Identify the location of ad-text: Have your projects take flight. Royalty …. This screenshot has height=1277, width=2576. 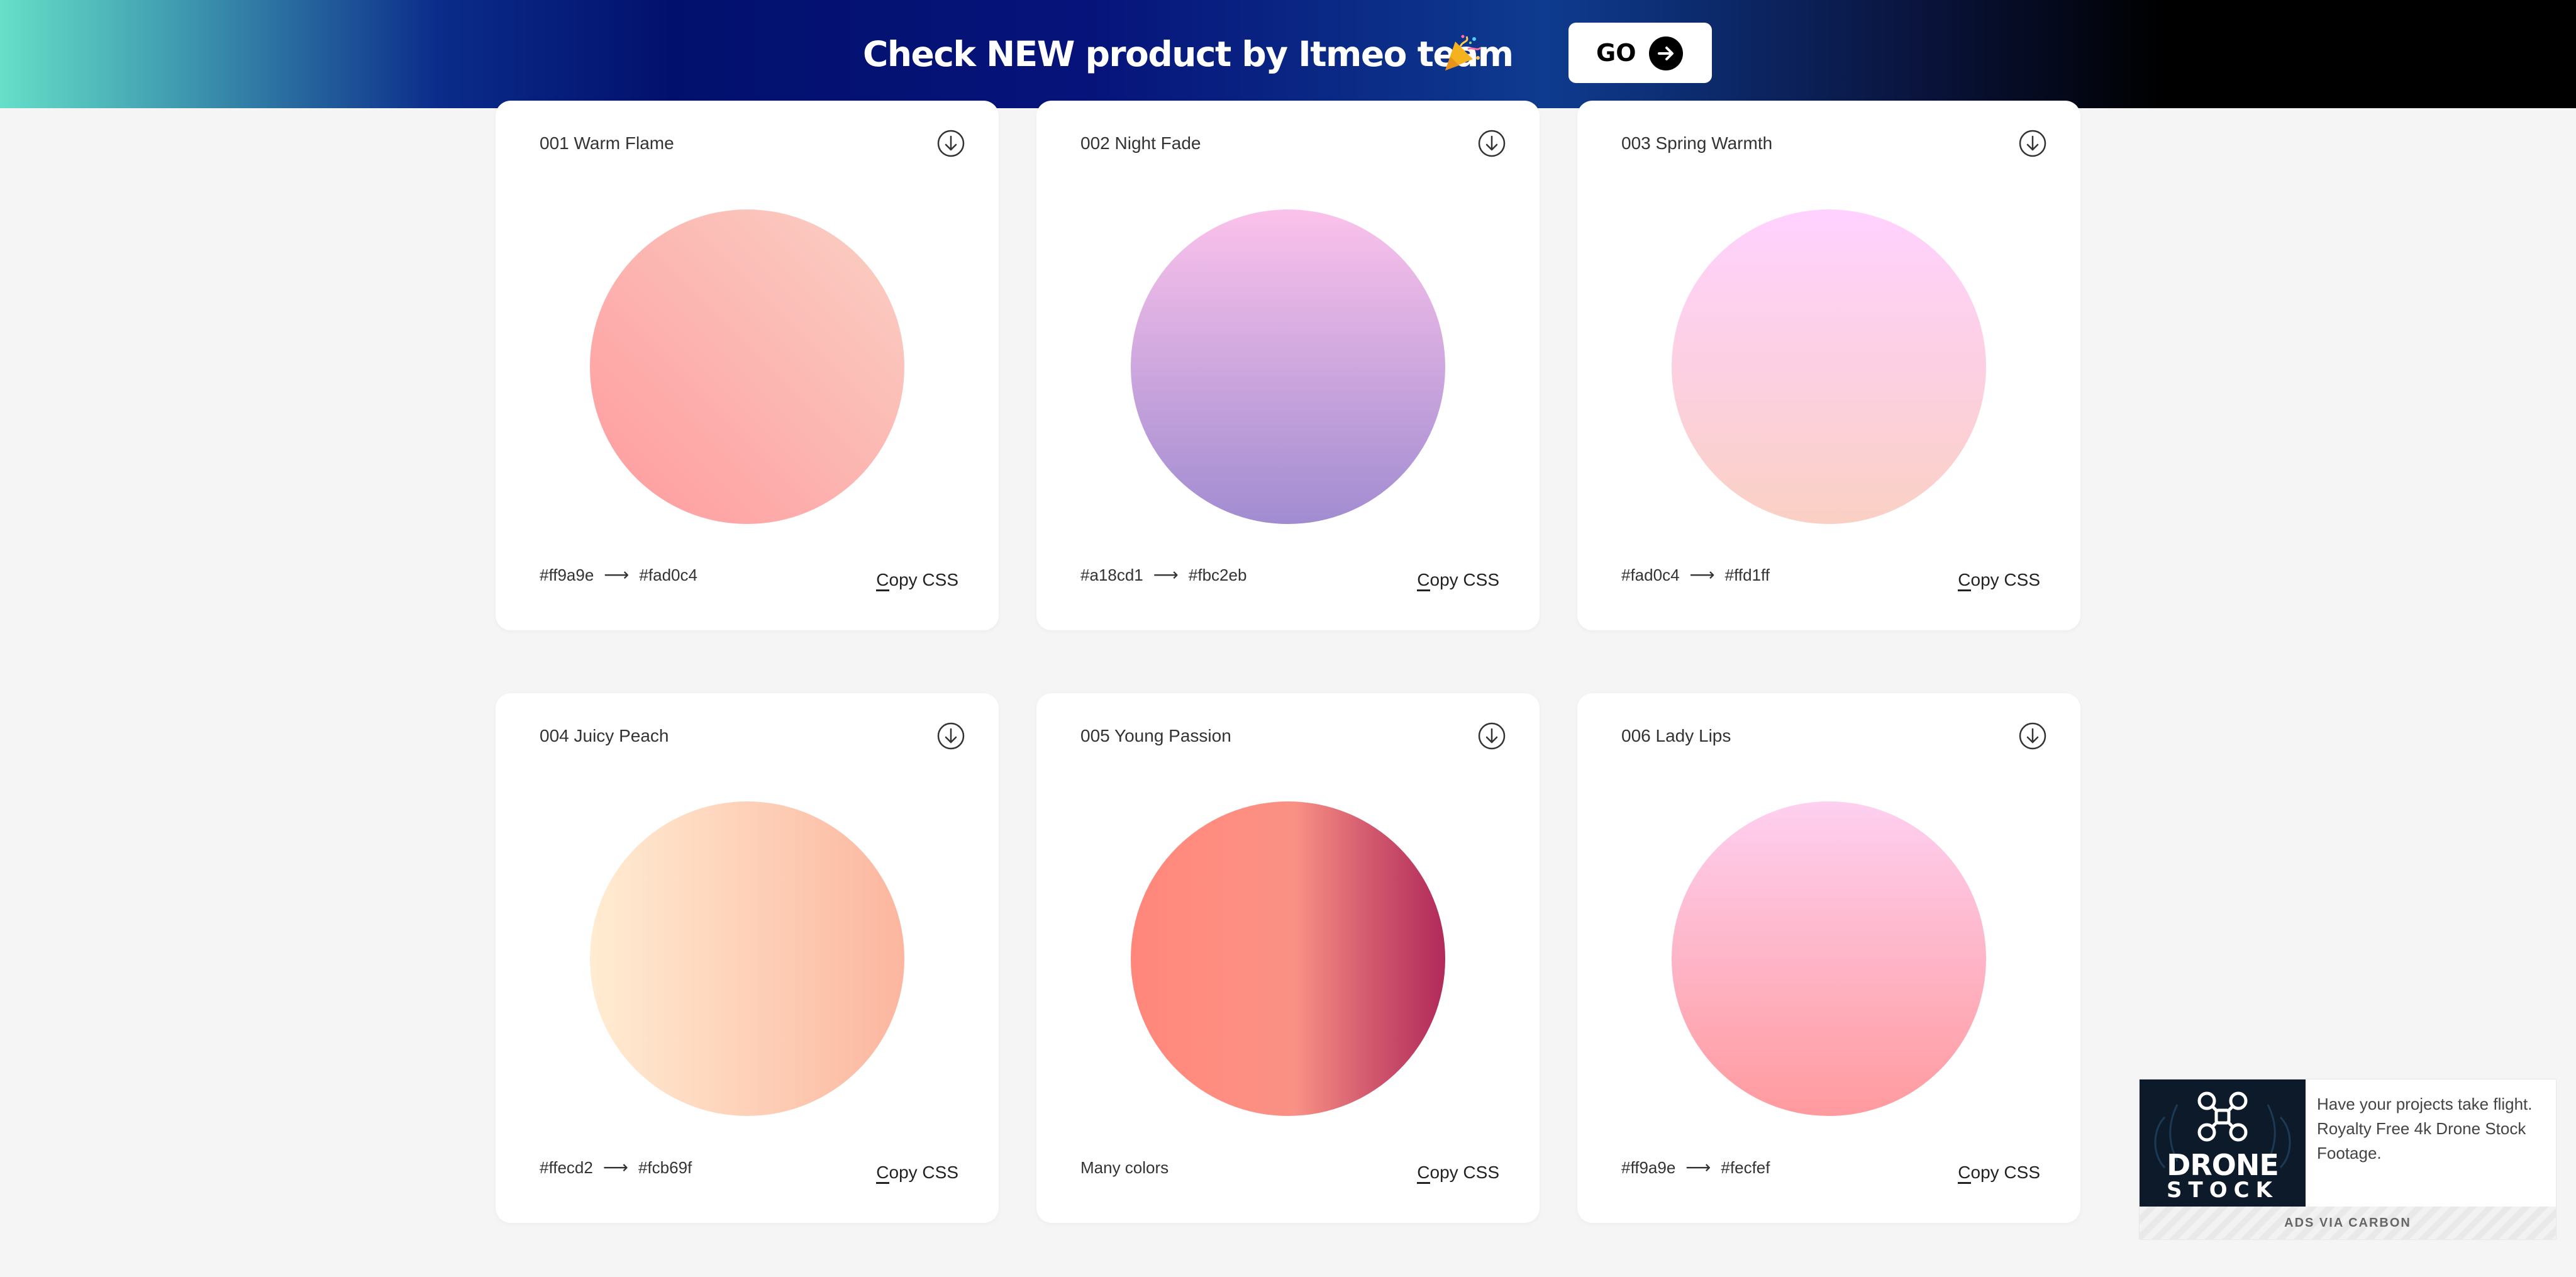
(2430, 1129).